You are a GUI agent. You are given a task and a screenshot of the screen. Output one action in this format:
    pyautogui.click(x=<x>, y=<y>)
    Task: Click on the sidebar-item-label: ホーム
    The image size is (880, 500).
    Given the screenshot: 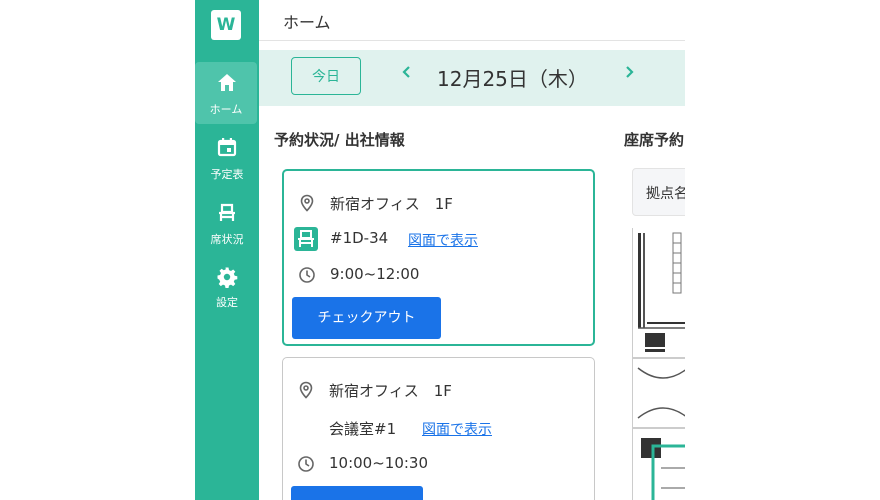 What is the action you would take?
    pyautogui.click(x=226, y=109)
    